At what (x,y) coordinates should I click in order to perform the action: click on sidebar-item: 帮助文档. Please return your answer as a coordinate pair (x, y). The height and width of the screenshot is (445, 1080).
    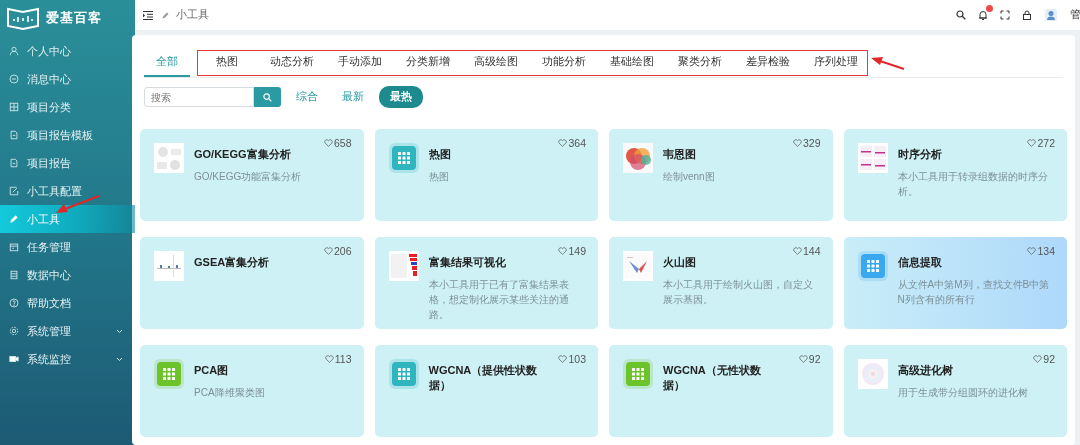
    Looking at the image, I should click on (67, 303).